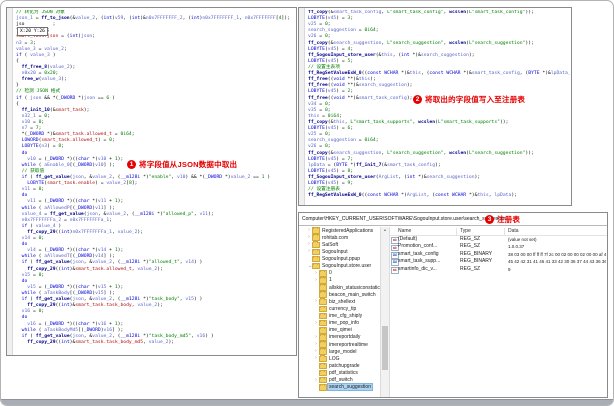  I want to click on tree-item-label: imereportrealtime, so click(348, 344).